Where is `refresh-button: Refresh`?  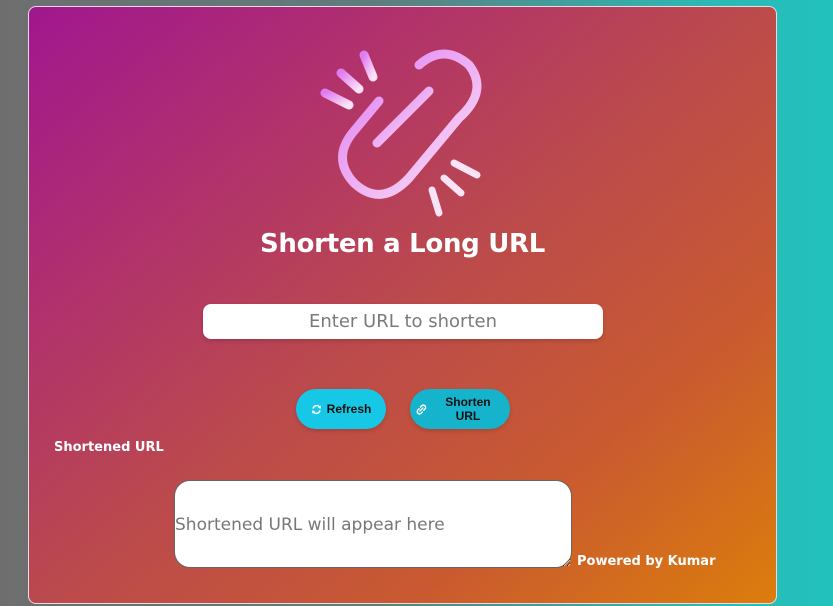 refresh-button: Refresh is located at coordinates (341, 409).